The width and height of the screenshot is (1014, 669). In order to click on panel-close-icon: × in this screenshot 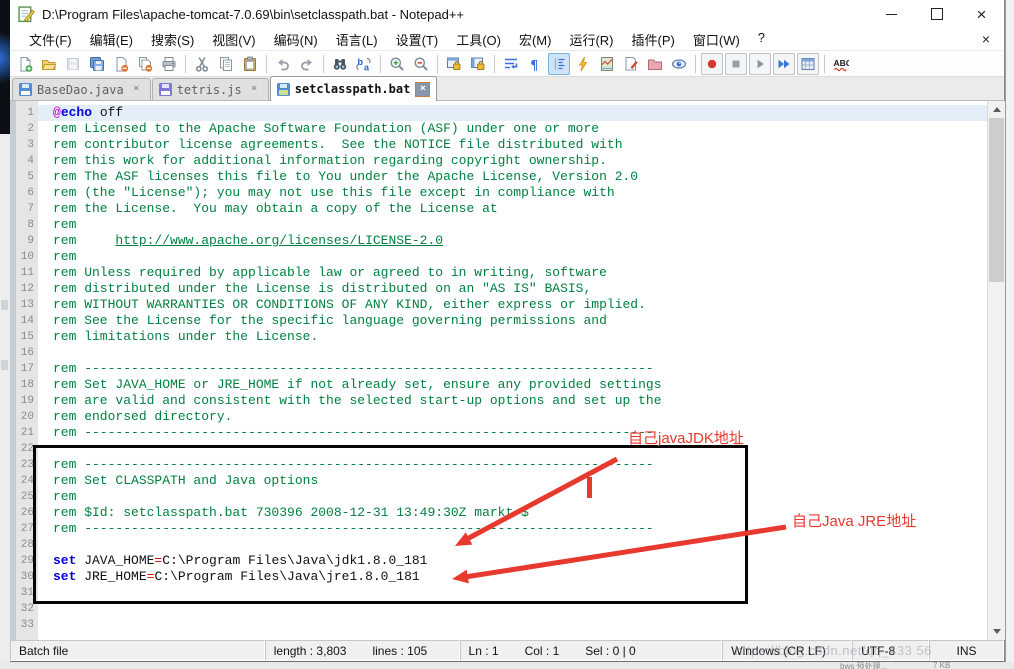, I will do `click(986, 39)`.